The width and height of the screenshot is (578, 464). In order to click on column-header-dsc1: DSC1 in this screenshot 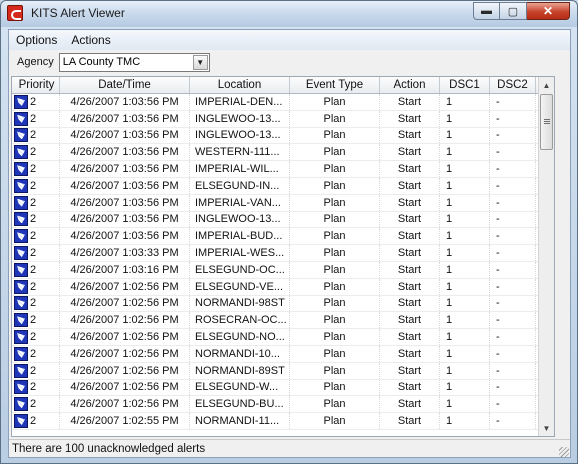, I will do `click(465, 85)`.